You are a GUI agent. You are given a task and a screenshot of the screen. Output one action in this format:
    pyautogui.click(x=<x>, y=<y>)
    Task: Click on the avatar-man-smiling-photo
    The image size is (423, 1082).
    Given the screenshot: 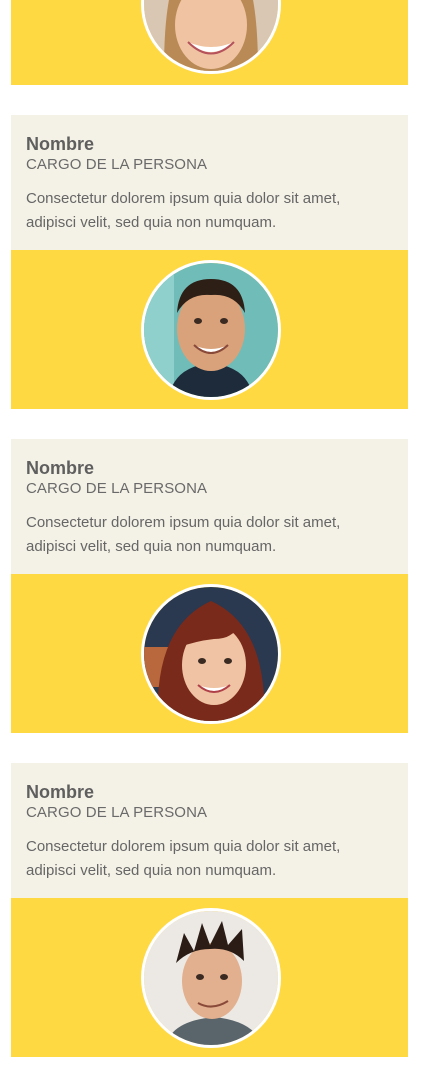 What is the action you would take?
    pyautogui.click(x=211, y=330)
    